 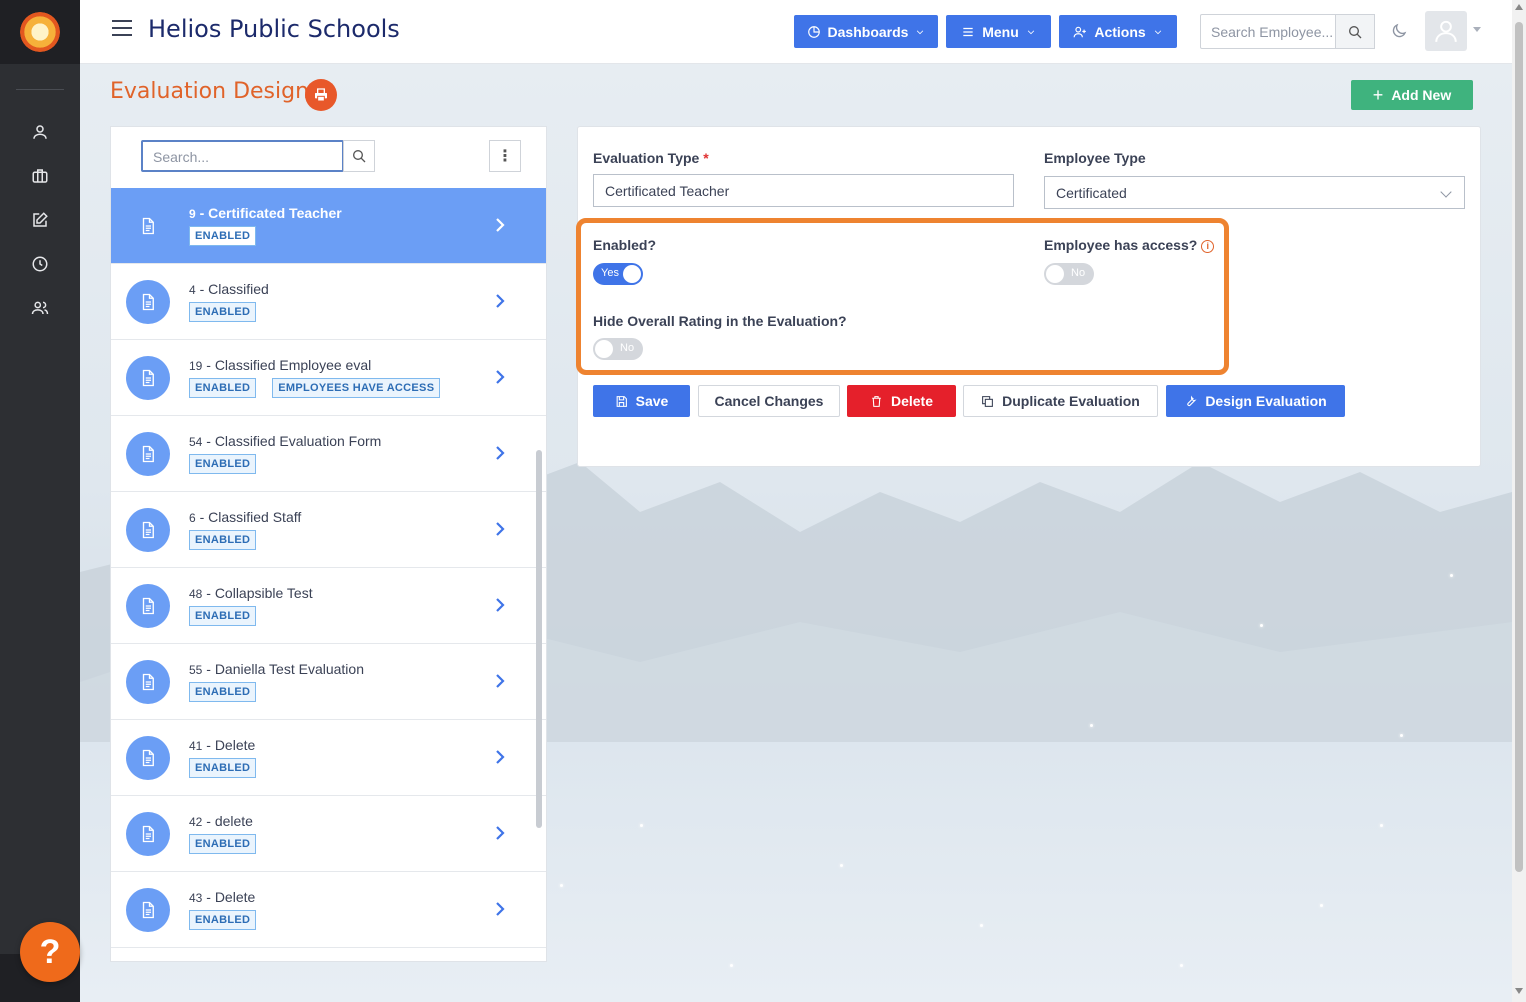 I want to click on hamburger-icon, so click(x=122, y=28).